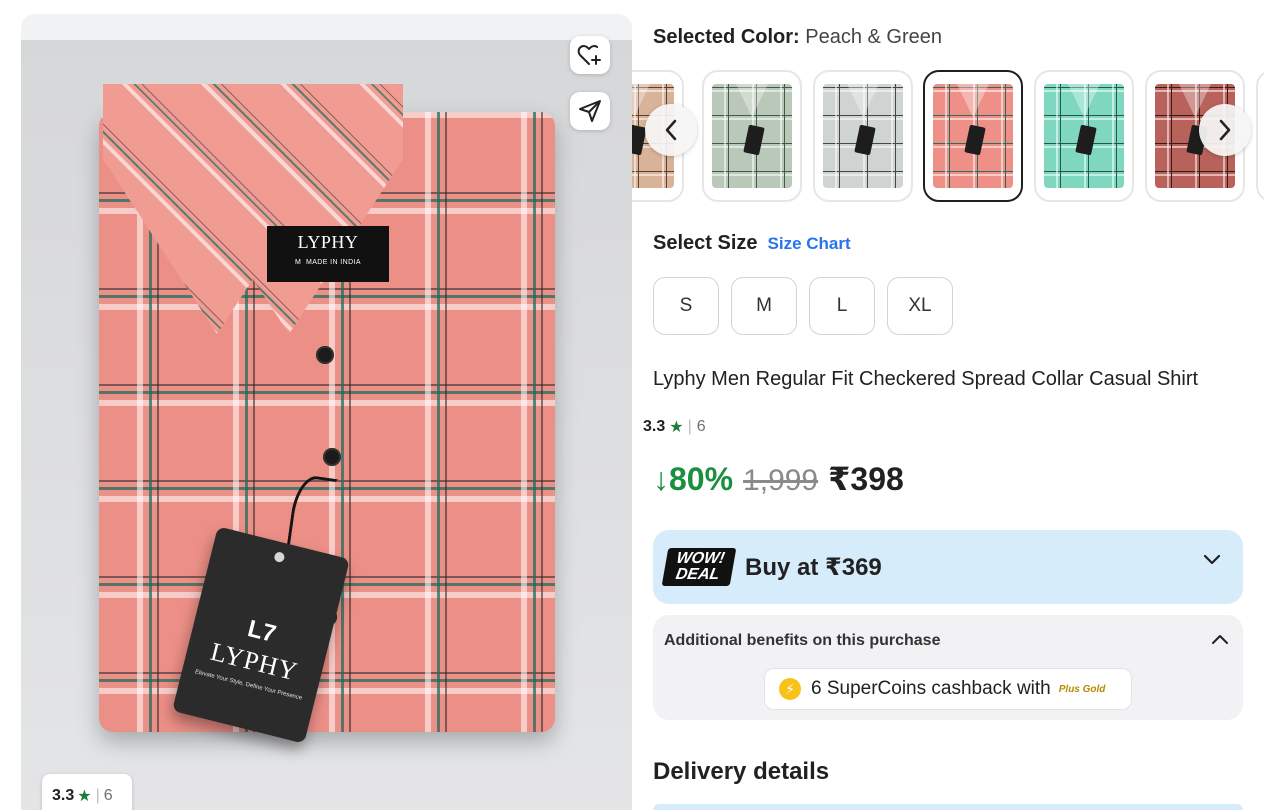 This screenshot has width=1264, height=810. I want to click on delivery-details-heading: Delivery details, so click(741, 771).